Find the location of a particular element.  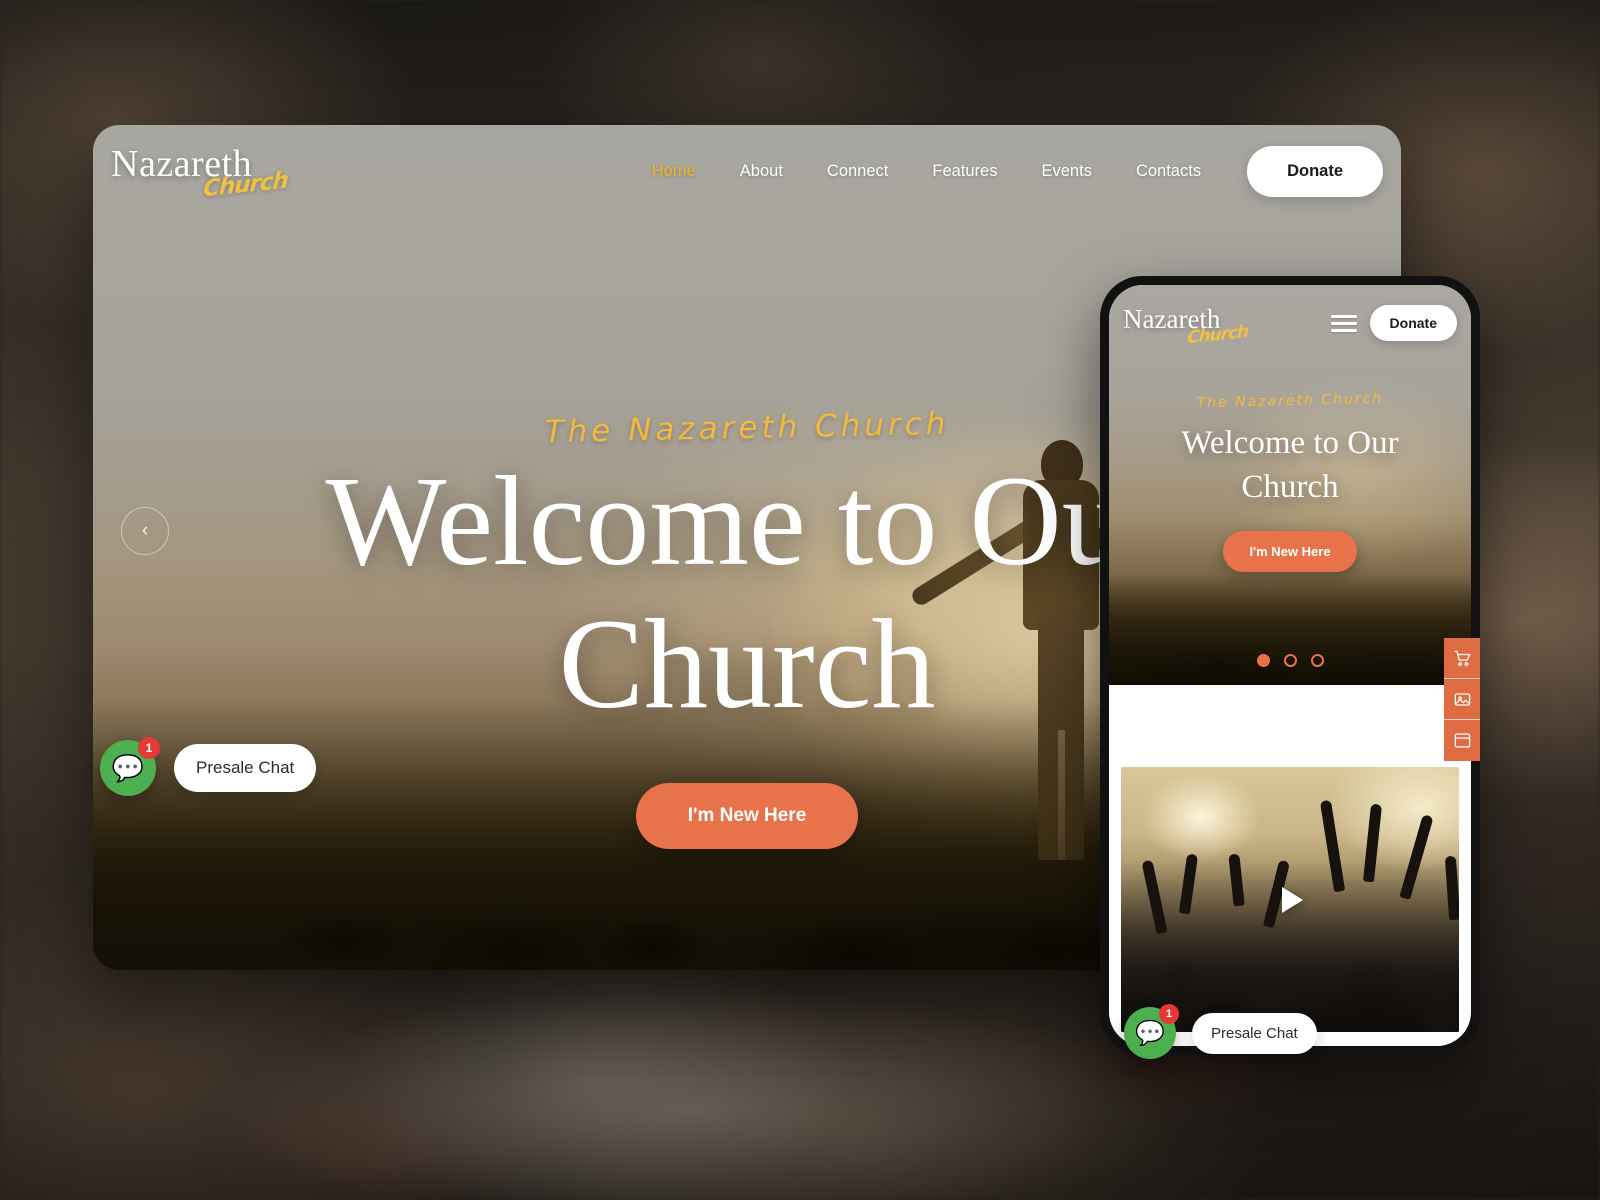

carousel-prev-button: ‹ is located at coordinates (145, 531).